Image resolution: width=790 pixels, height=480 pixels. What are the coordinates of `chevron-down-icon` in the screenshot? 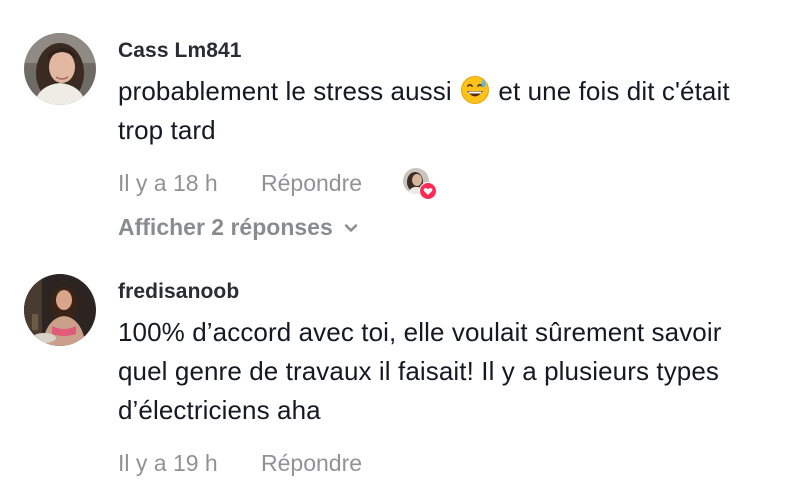 It's located at (351, 225).